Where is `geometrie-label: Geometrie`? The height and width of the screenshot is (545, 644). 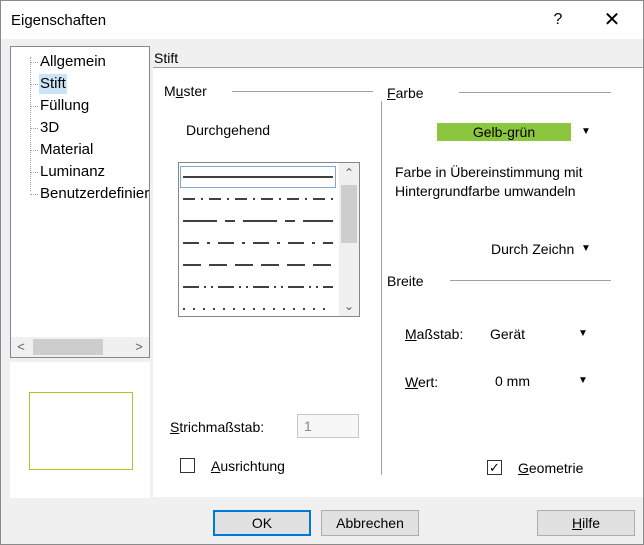
geometrie-label: Geometrie is located at coordinates (550, 468).